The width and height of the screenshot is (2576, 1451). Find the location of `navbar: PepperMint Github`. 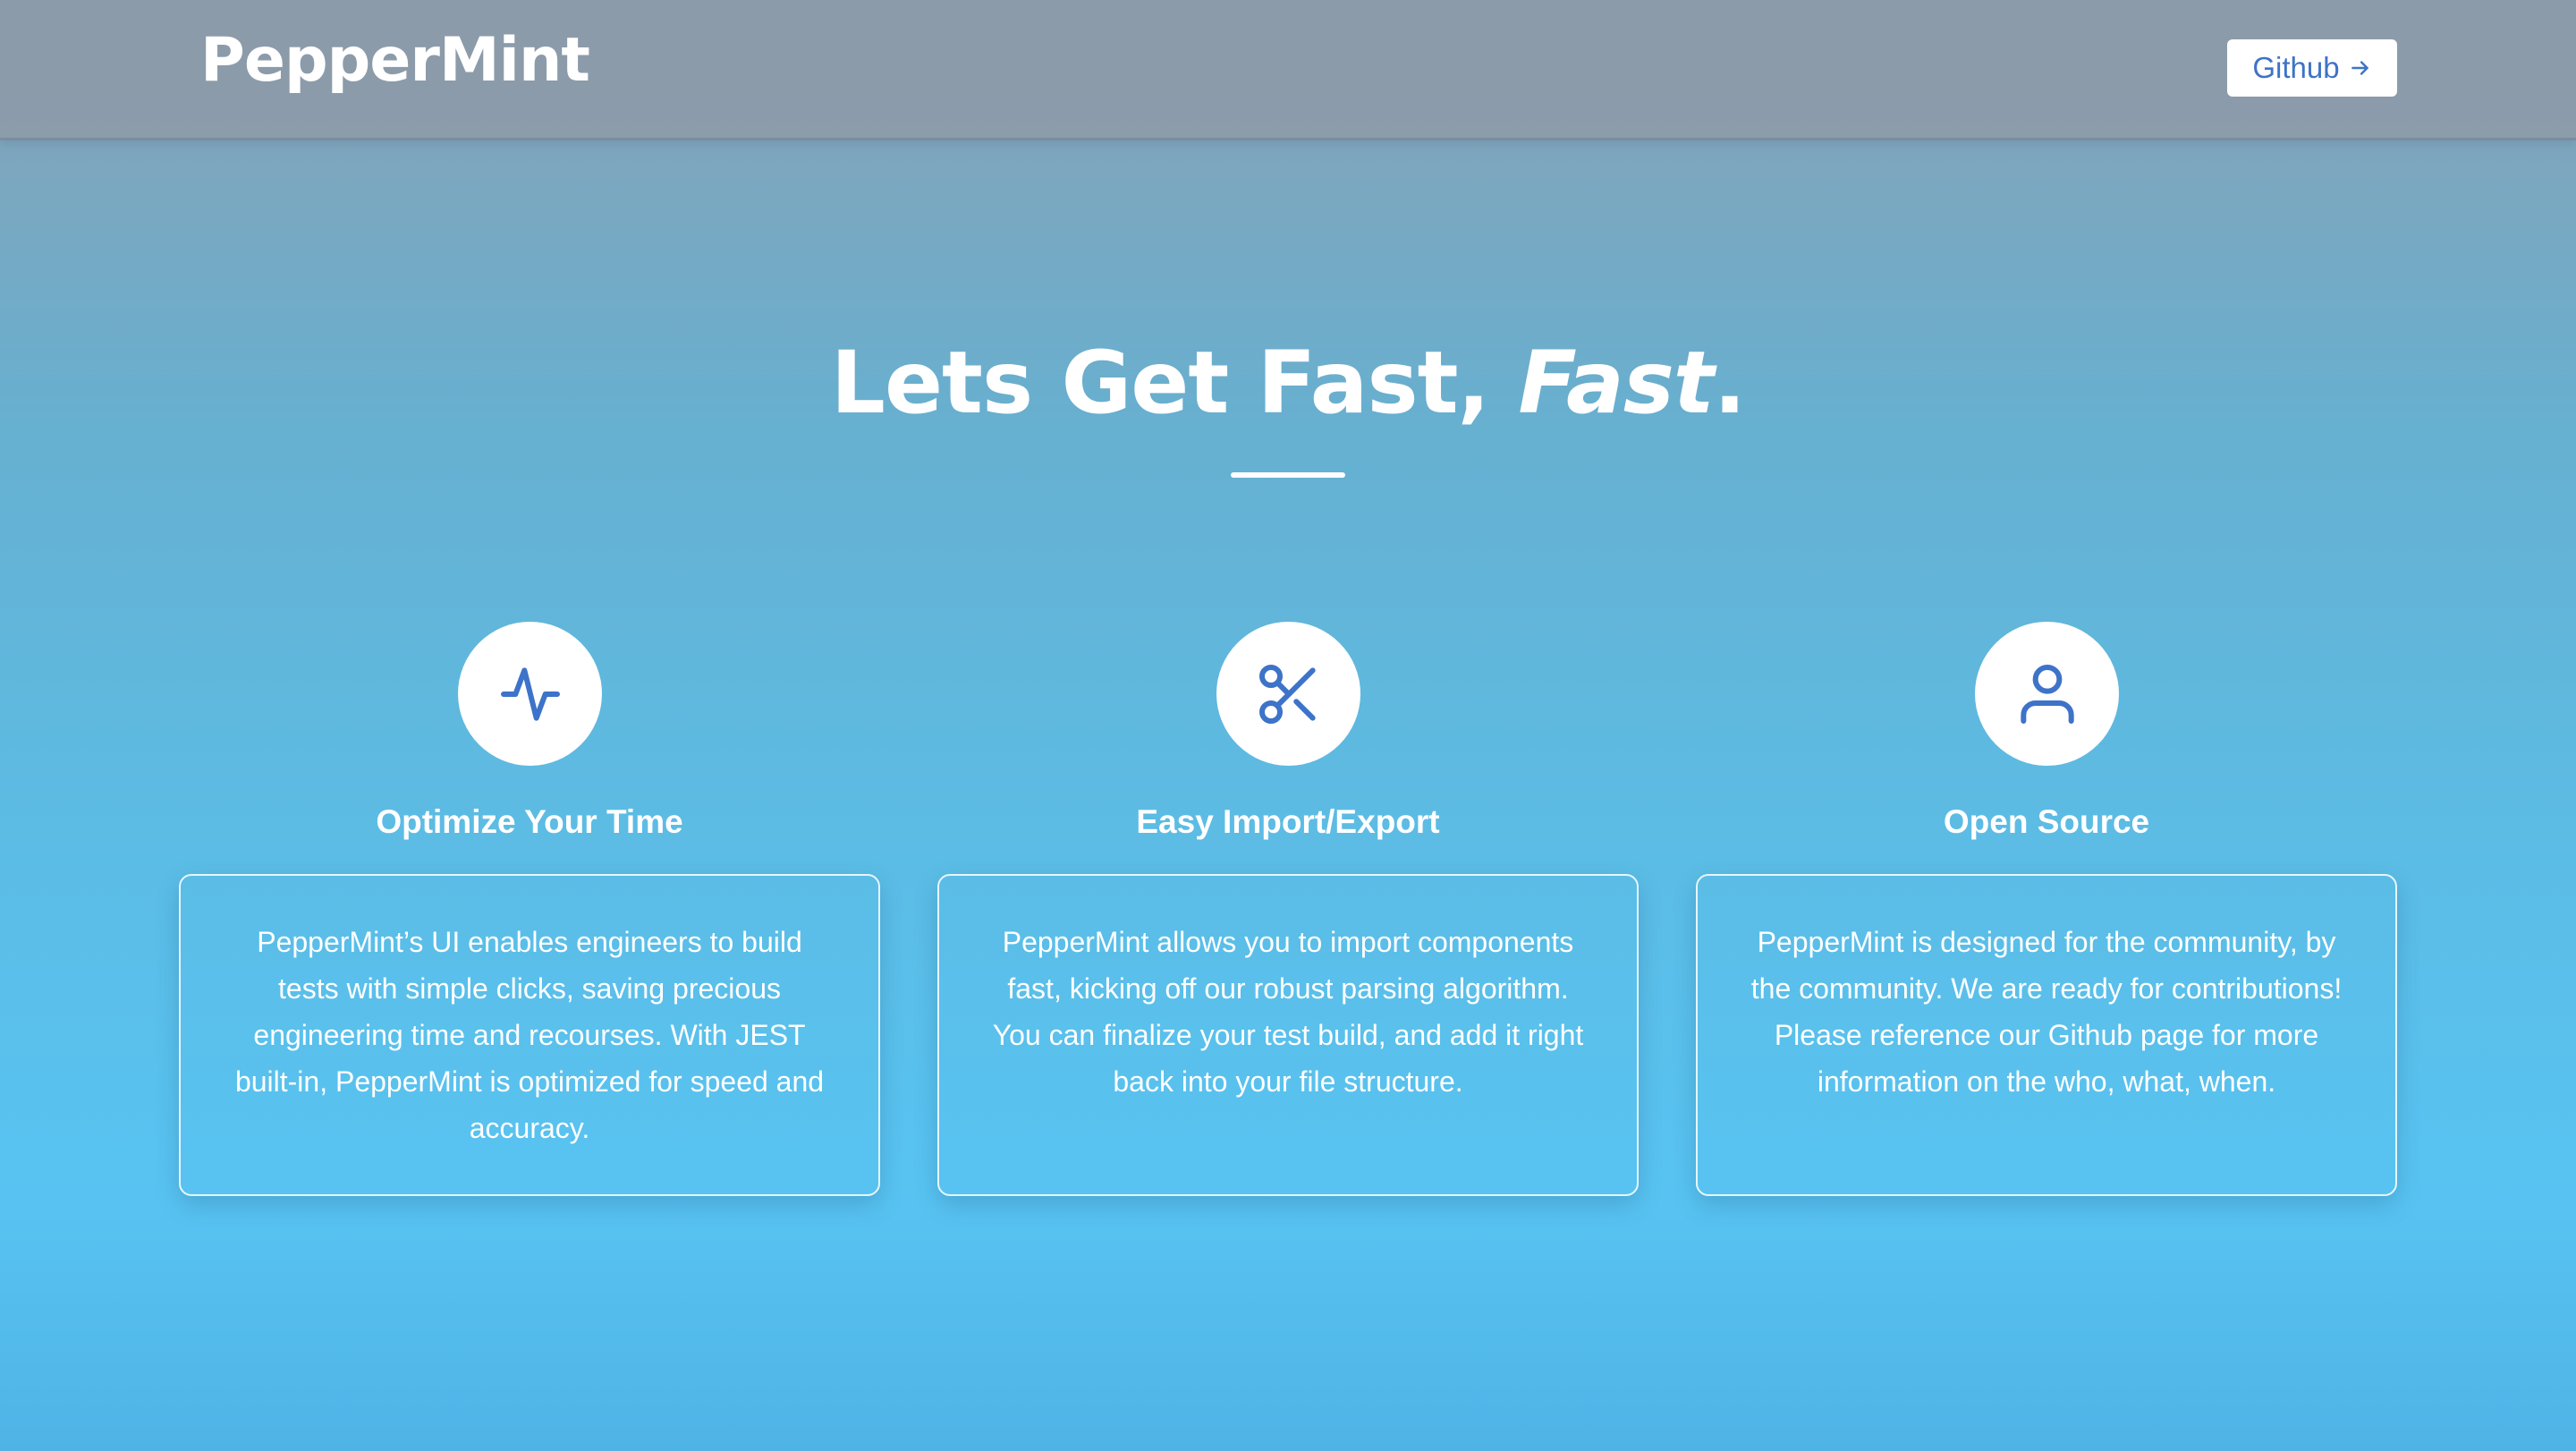

navbar: PepperMint Github is located at coordinates (1288, 70).